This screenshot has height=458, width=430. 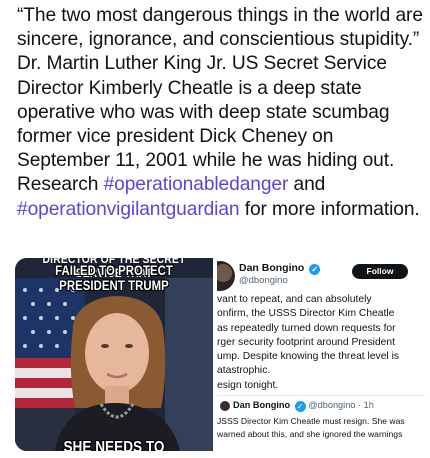 What do you see at coordinates (114, 445) in the screenshot?
I see `meme-bottom-caption: SHE NEEDS TO` at bounding box center [114, 445].